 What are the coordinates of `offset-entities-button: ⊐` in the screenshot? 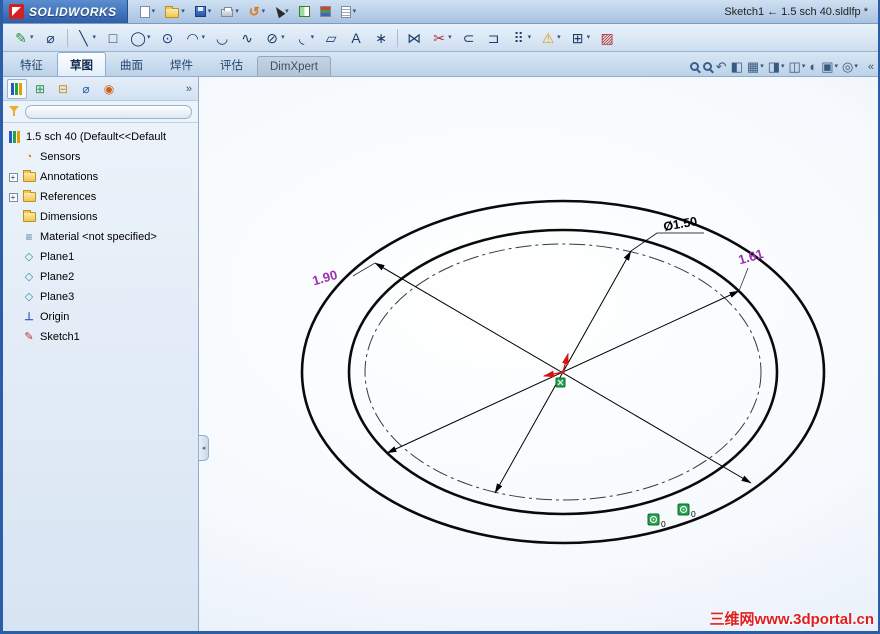 It's located at (494, 38).